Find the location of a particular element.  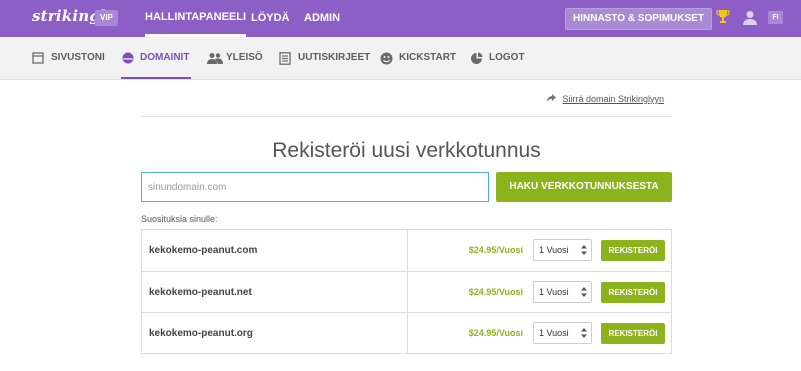

vip-badge: VIP is located at coordinates (106, 18).